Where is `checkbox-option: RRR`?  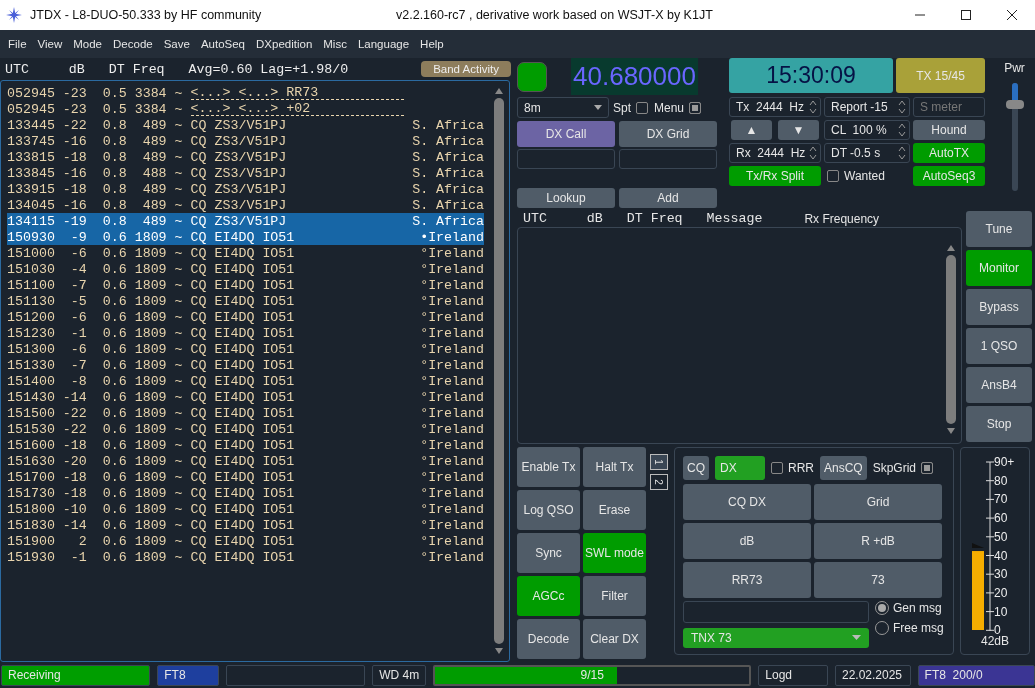 checkbox-option: RRR is located at coordinates (792, 467).